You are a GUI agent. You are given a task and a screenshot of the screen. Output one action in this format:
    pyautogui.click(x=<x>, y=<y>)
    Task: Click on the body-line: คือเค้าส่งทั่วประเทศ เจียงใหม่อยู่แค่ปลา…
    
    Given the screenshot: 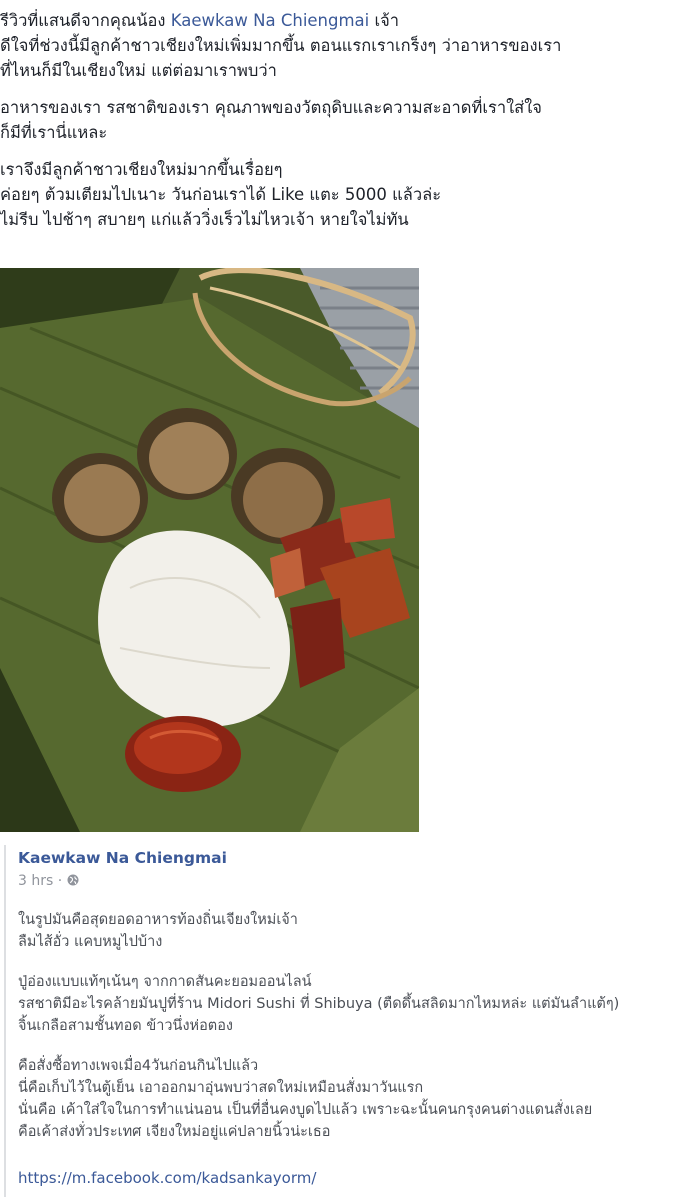 What is the action you would take?
    pyautogui.click(x=174, y=1132)
    